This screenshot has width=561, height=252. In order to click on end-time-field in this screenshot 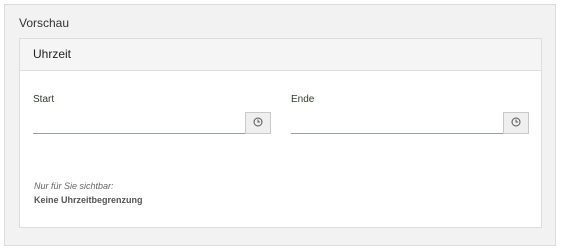, I will do `click(410, 123)`.